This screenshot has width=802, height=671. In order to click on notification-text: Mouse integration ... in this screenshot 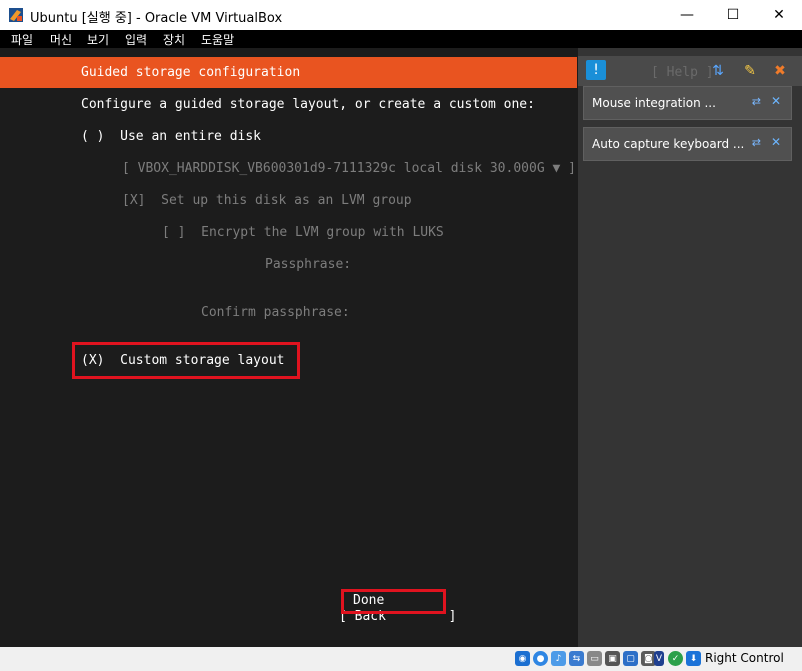, I will do `click(654, 103)`.